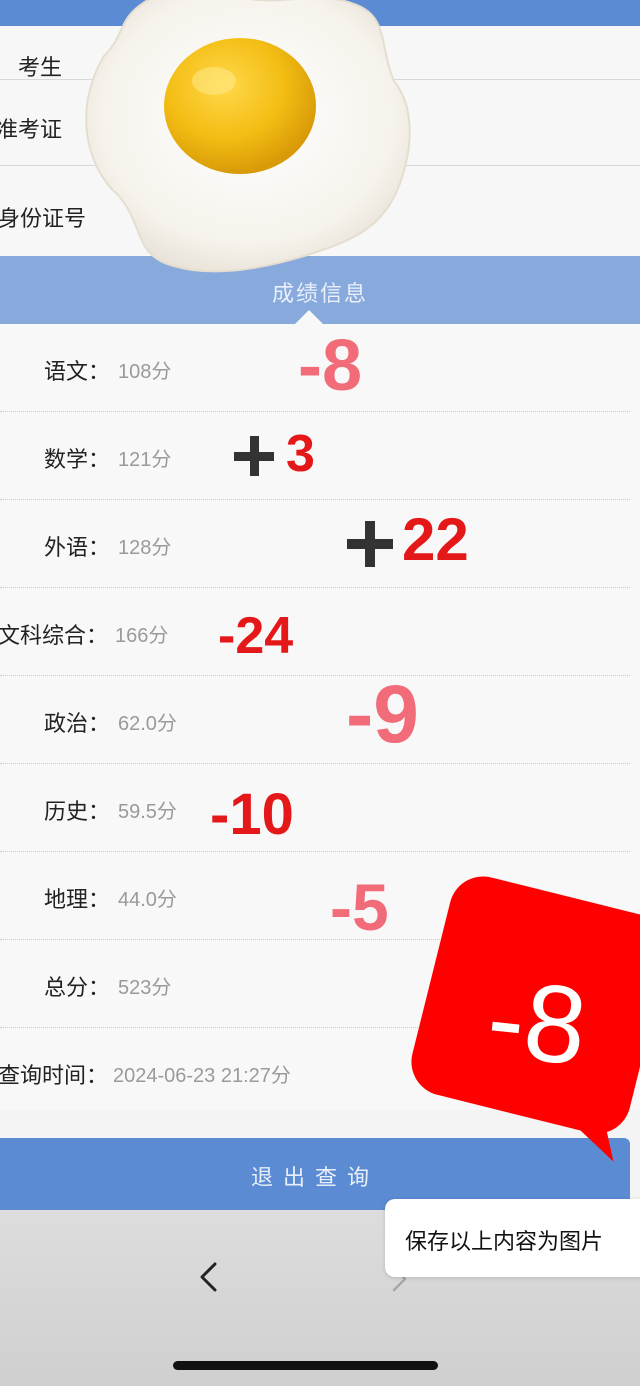 The image size is (640, 1386). I want to click on exit-query-label: 退出查询, so click(314, 1178).